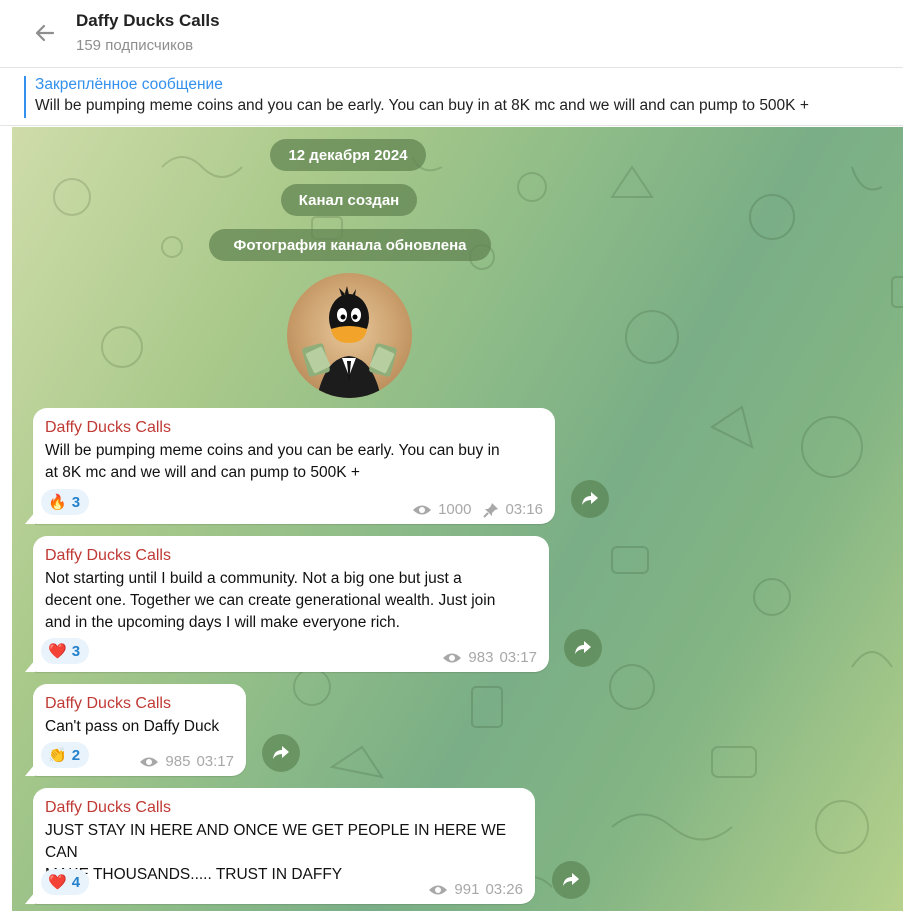  I want to click on view-count: 985, so click(178, 761).